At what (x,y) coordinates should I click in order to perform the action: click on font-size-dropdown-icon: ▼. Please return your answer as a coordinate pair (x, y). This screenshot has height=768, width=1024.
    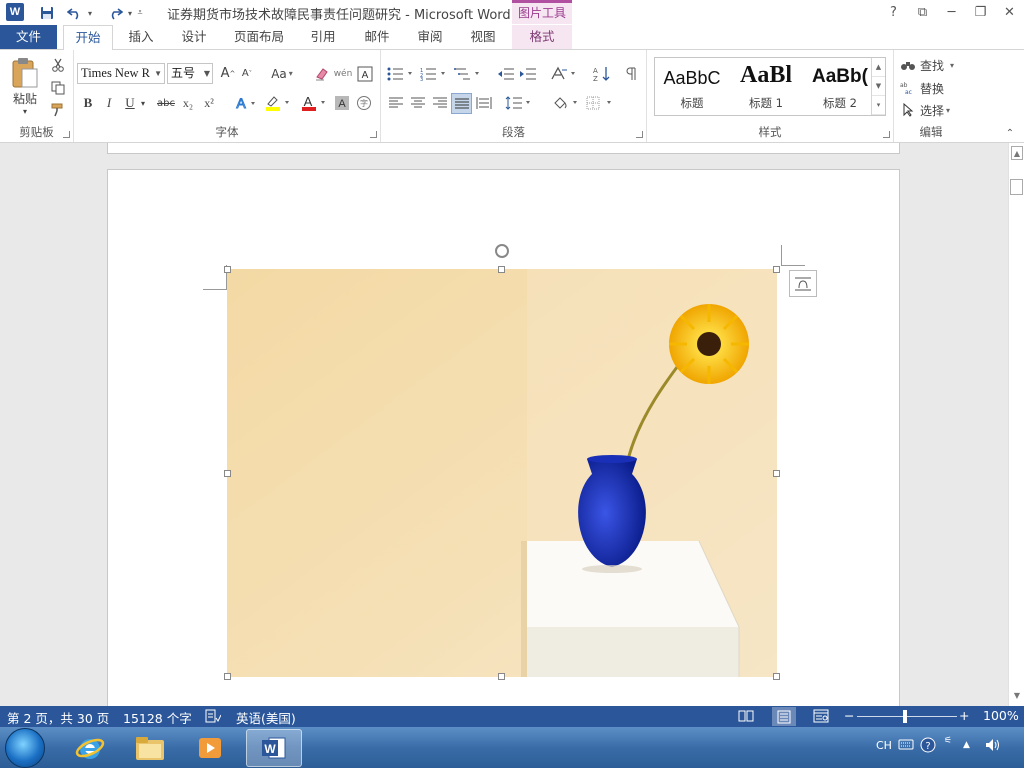
    Looking at the image, I should click on (207, 73).